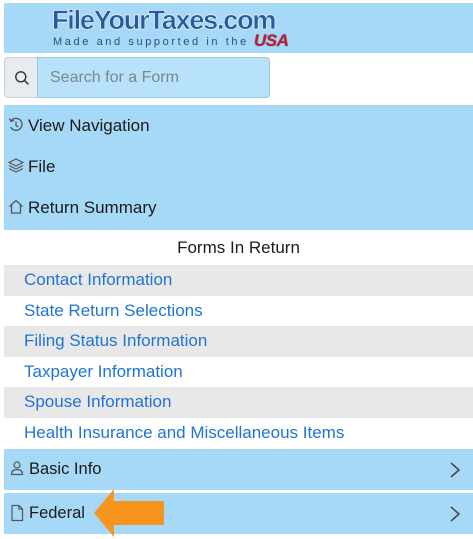 The height and width of the screenshot is (539, 473). Describe the element at coordinates (65, 469) in the screenshot. I see `section-label: Basic Info` at that location.